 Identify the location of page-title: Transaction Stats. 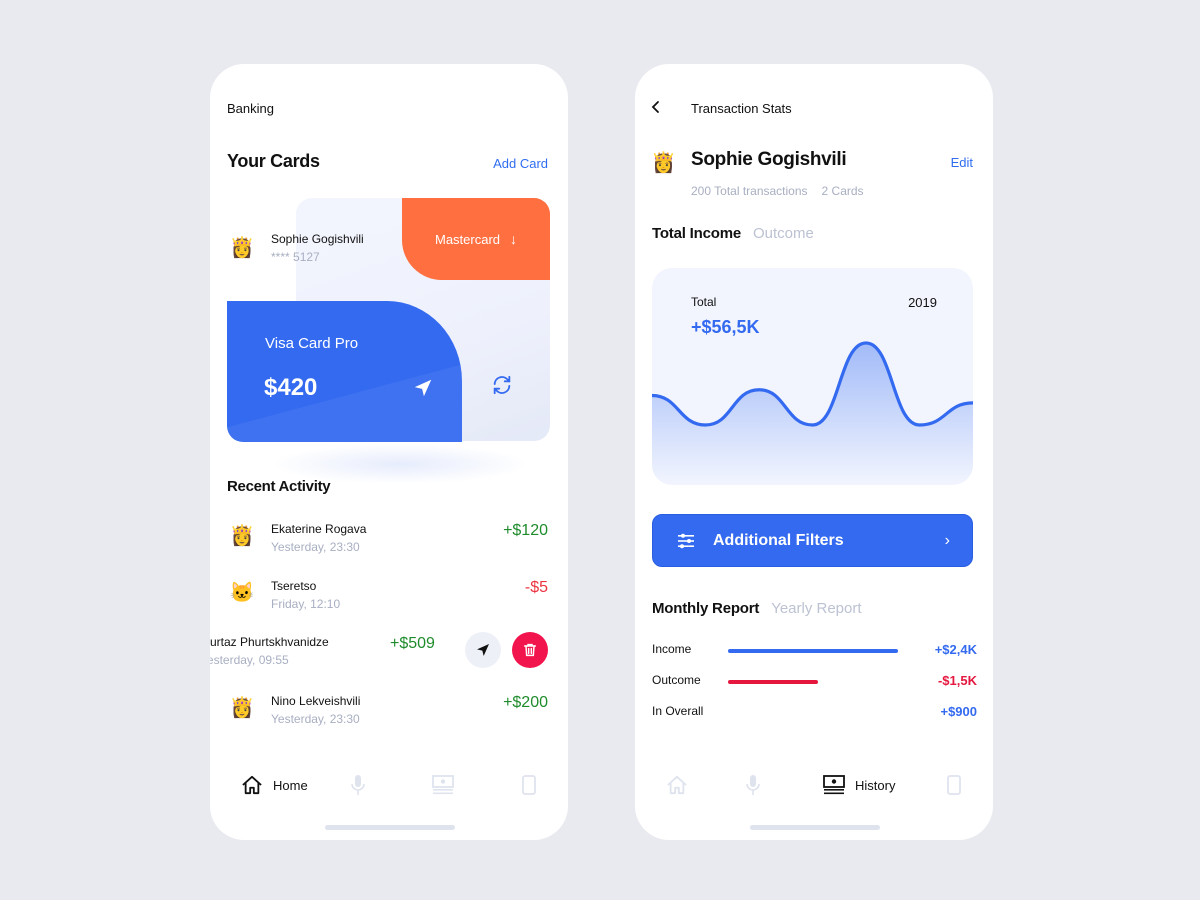
(741, 108).